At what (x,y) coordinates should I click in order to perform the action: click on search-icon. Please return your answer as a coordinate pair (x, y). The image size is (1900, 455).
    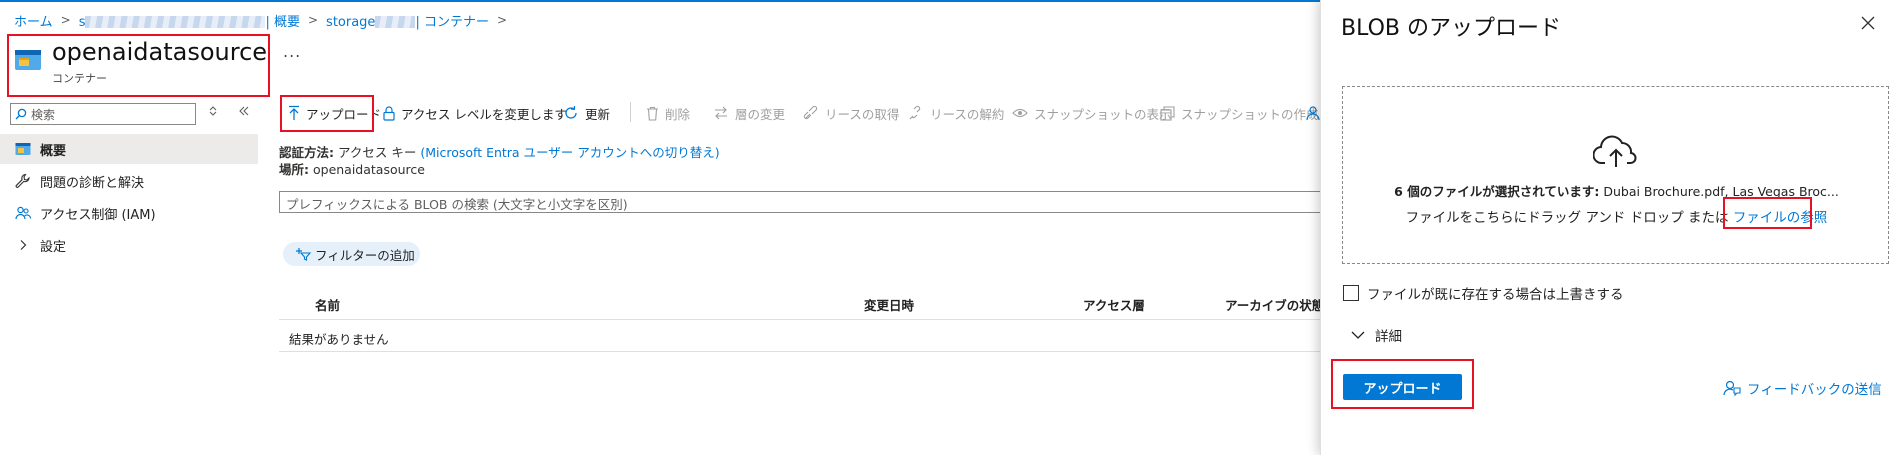
    Looking at the image, I should click on (21, 114).